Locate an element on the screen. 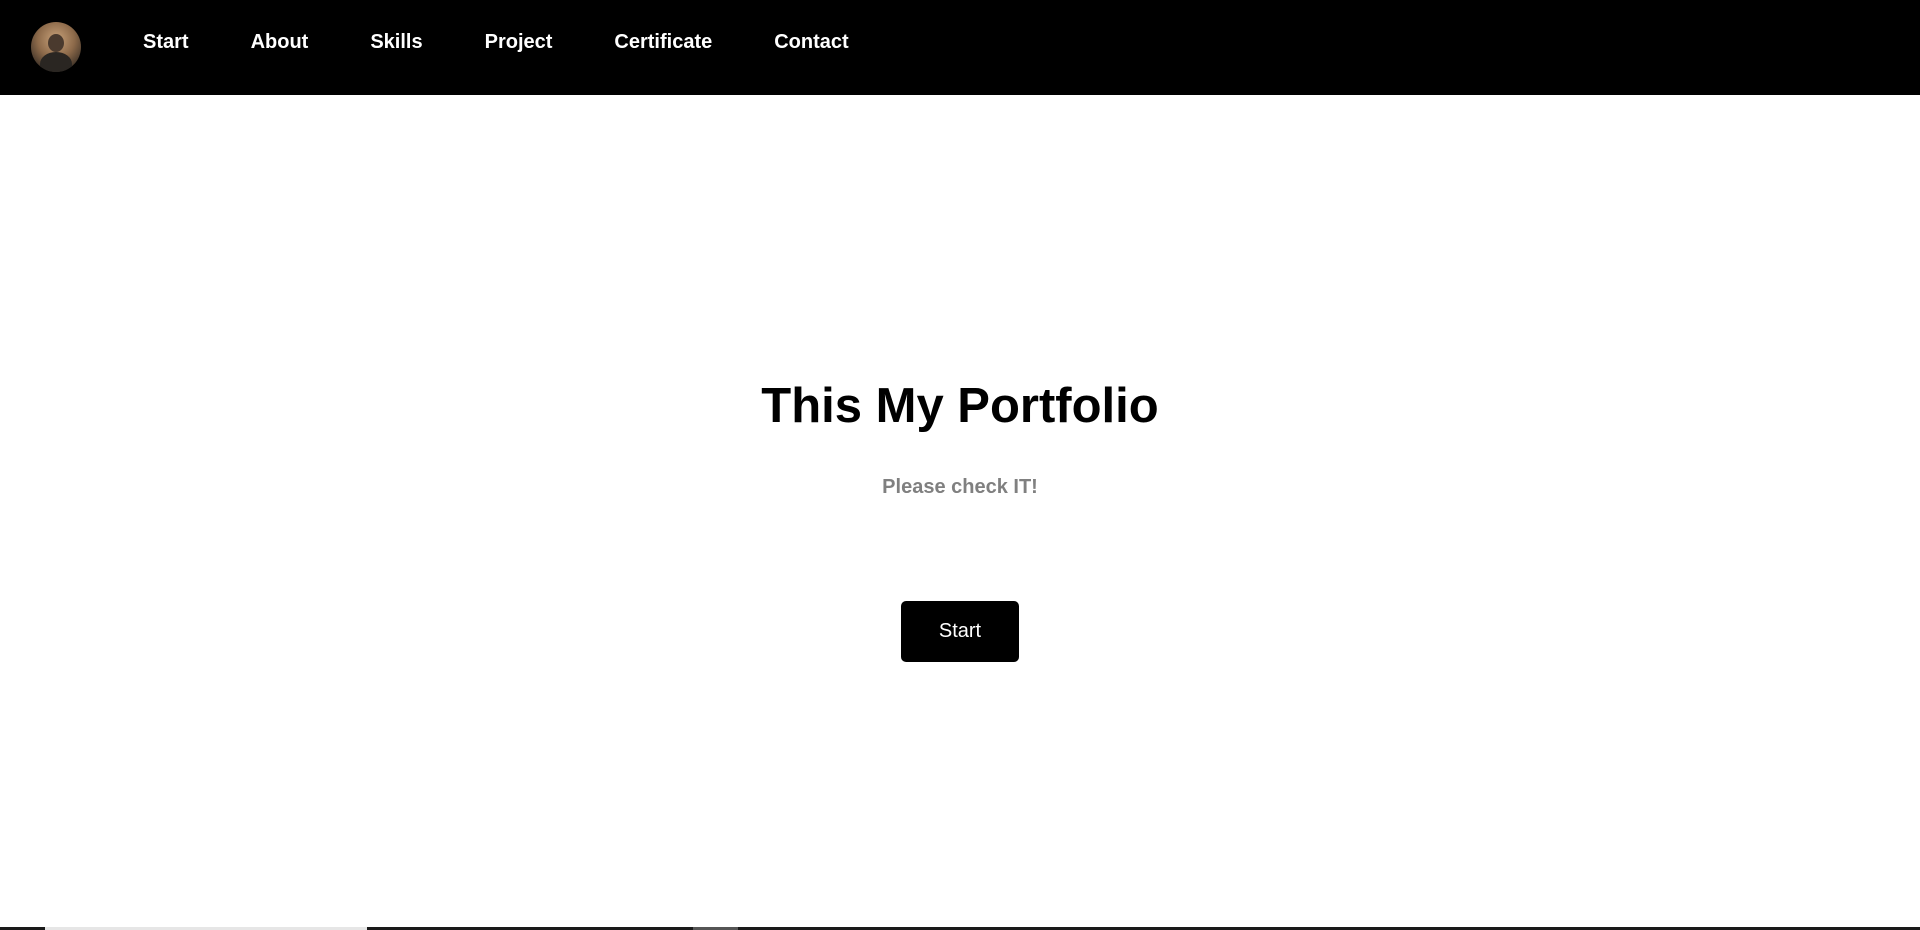 Image resolution: width=1920 pixels, height=930 pixels. nav-link-contact: Contact is located at coordinates (811, 42).